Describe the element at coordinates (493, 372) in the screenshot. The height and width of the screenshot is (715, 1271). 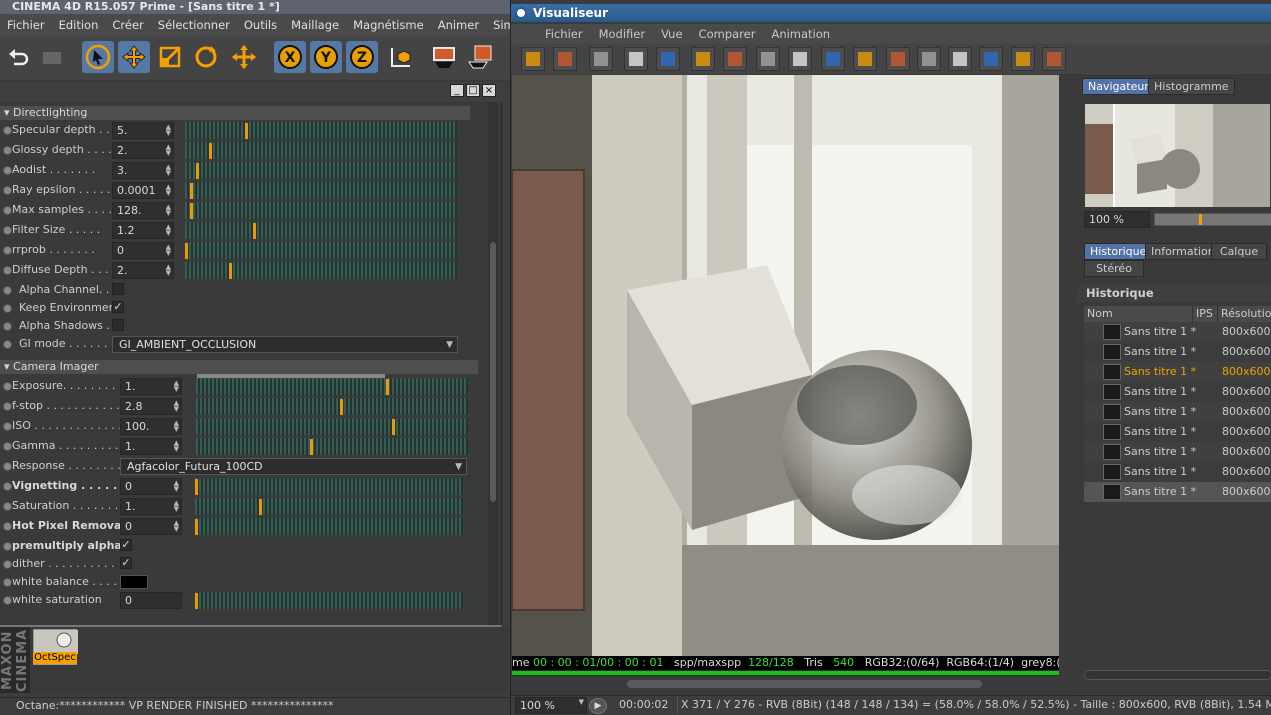
I see `scrollbar-thumb` at that location.